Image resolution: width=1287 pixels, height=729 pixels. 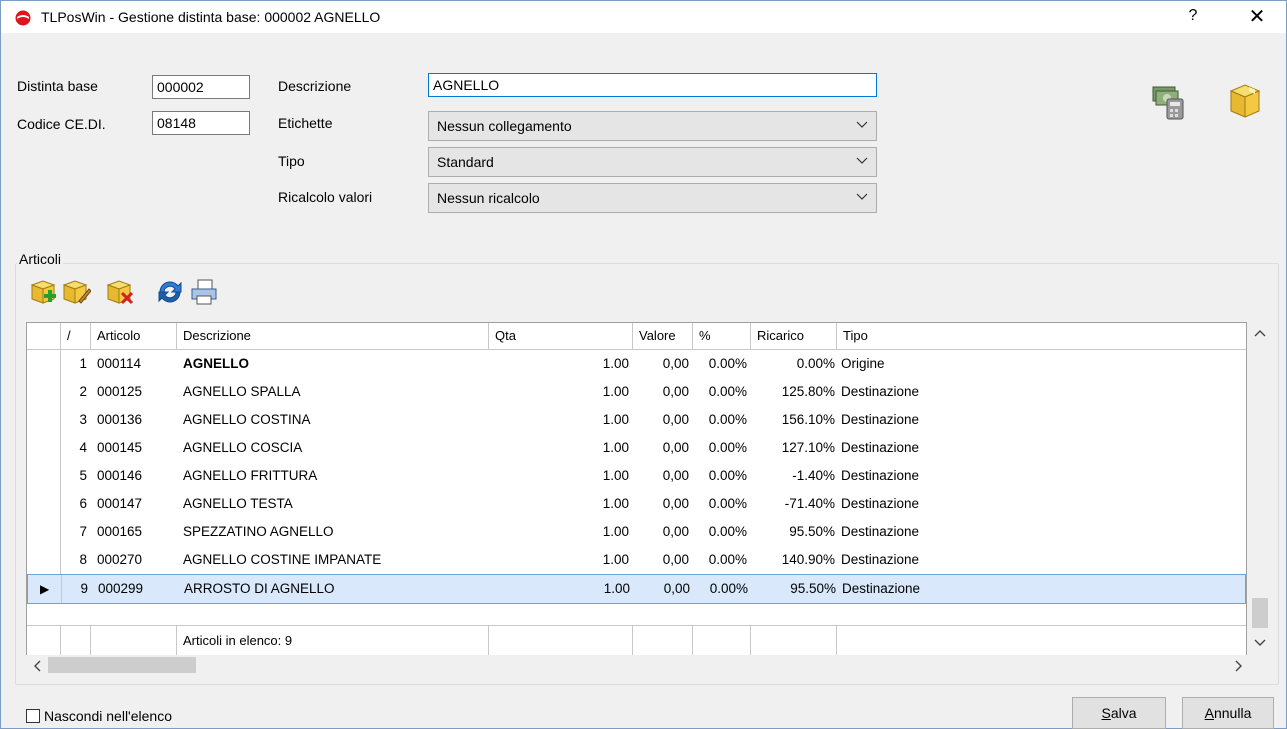 I want to click on cell-descrizione: AGNELLO TESTA, so click(x=238, y=503).